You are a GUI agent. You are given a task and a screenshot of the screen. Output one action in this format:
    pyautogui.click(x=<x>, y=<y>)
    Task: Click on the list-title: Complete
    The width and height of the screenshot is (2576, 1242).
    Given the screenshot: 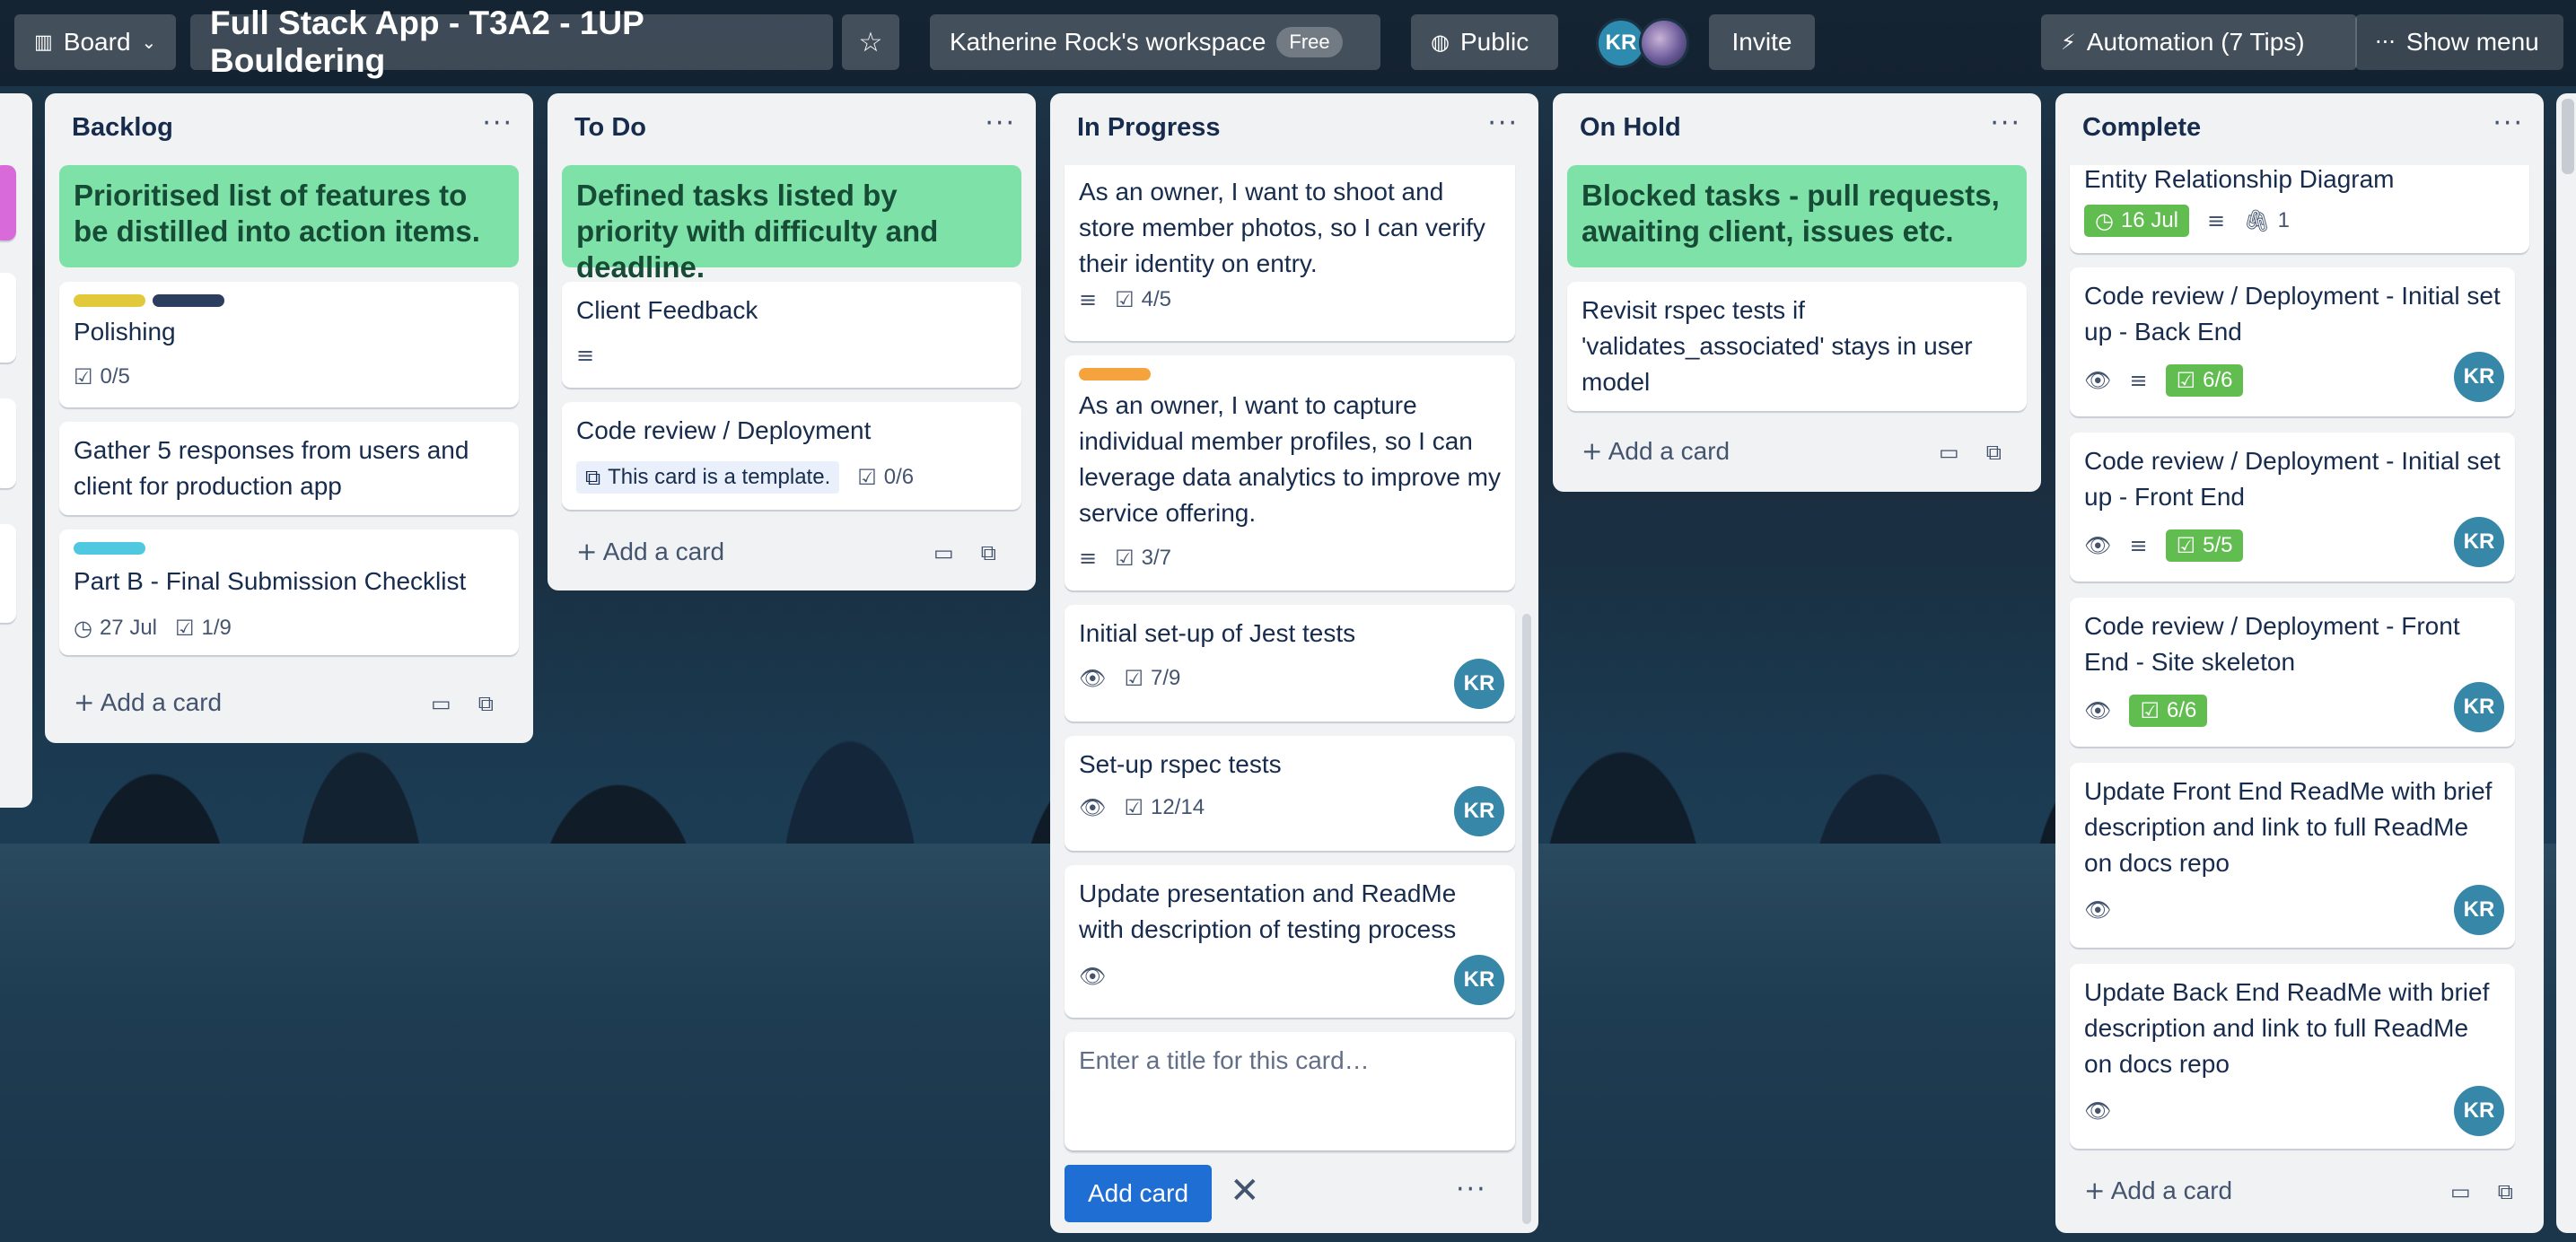 What is the action you would take?
    pyautogui.click(x=2141, y=128)
    